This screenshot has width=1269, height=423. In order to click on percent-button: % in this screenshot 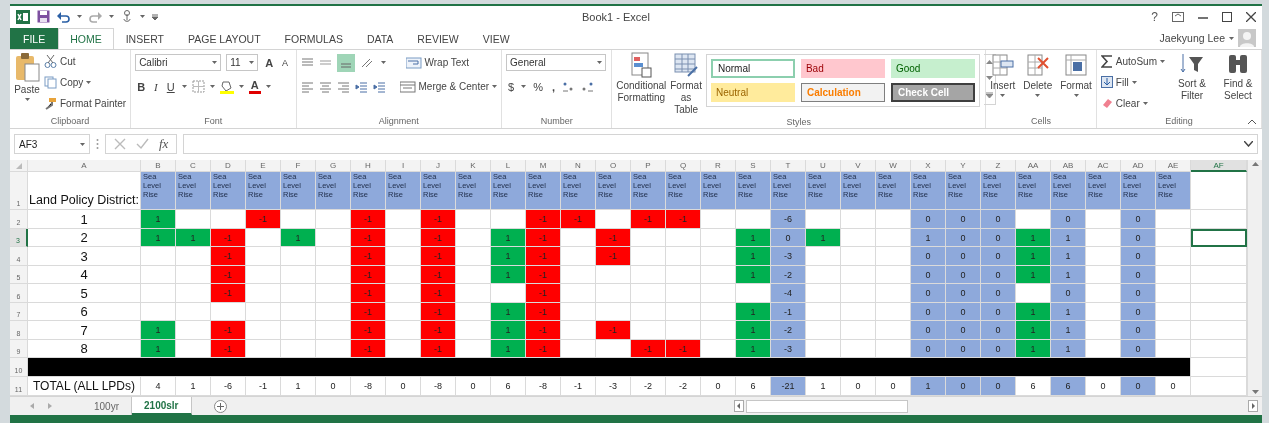, I will do `click(538, 86)`.